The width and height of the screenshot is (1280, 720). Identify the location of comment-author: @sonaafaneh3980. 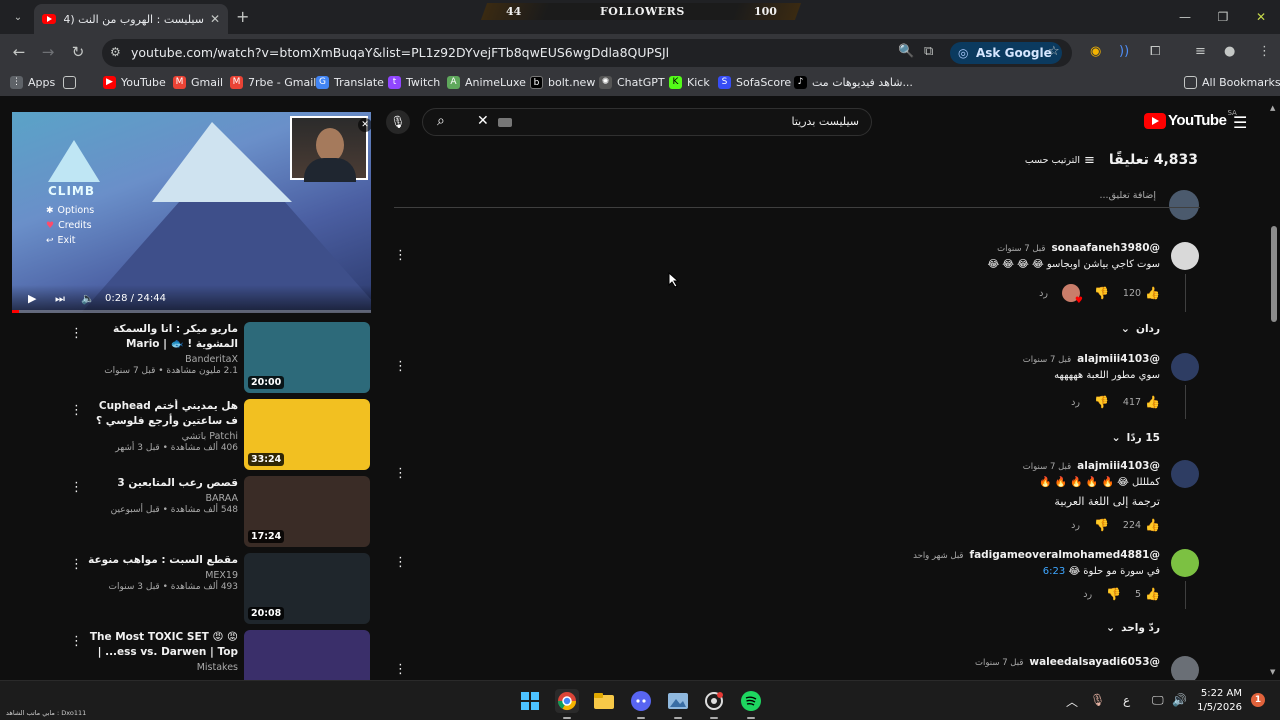
(1105, 248).